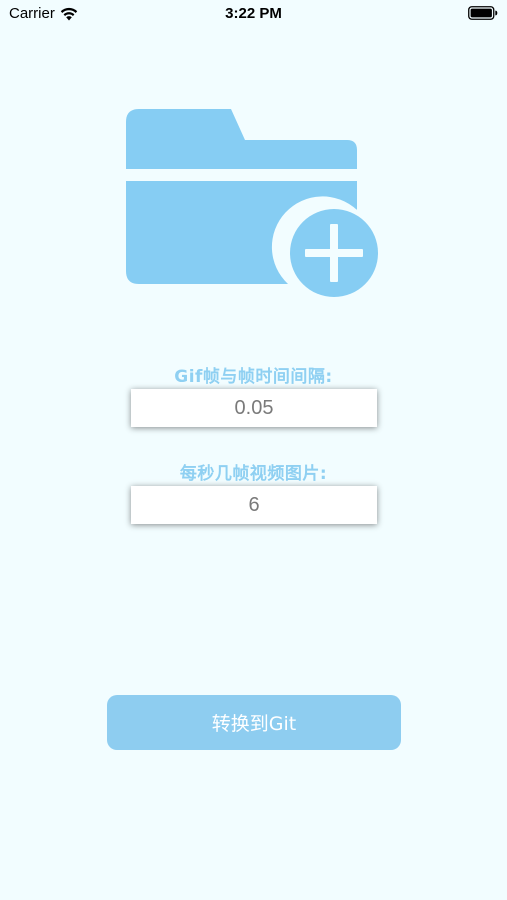  Describe the element at coordinates (254, 722) in the screenshot. I see `convert-to-gif-button: 转换到Git` at that location.